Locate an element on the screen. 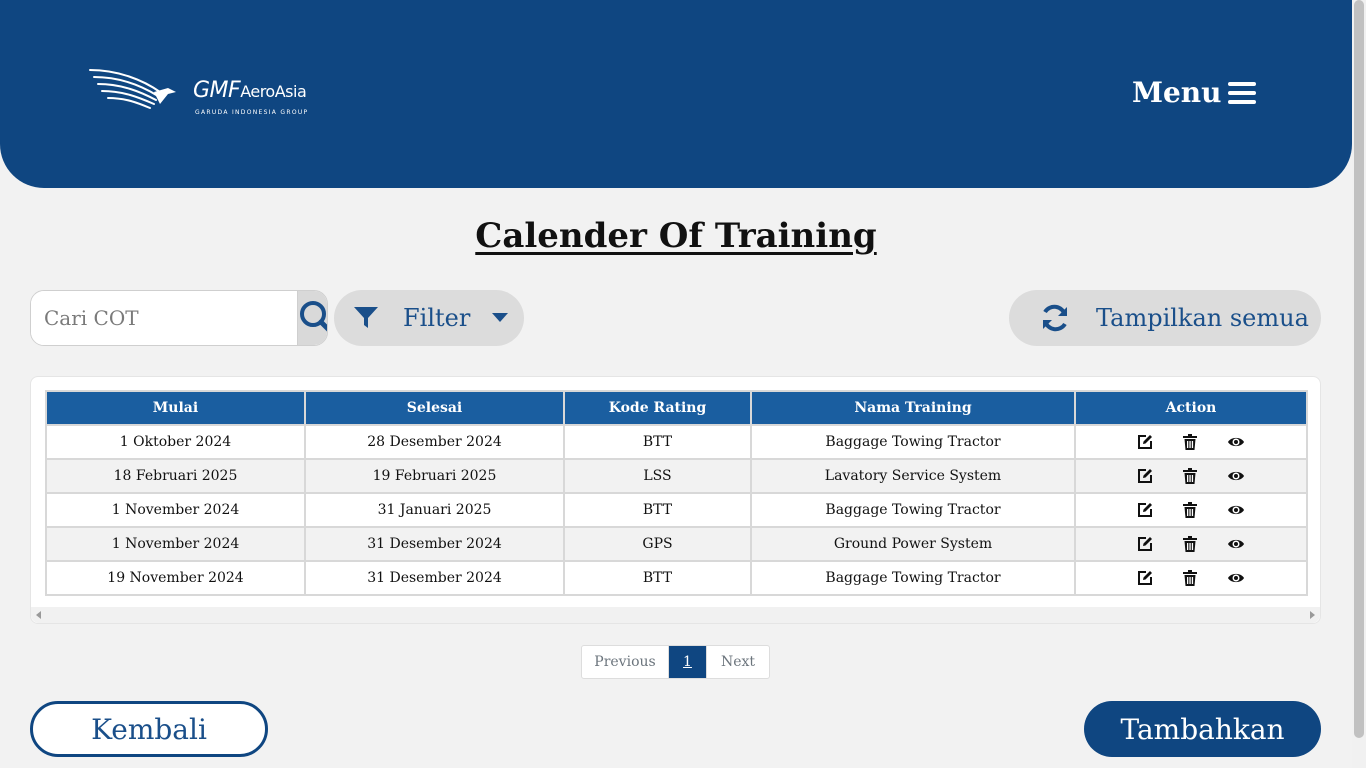 The height and width of the screenshot is (768, 1366). filter-button: Filter is located at coordinates (429, 318).